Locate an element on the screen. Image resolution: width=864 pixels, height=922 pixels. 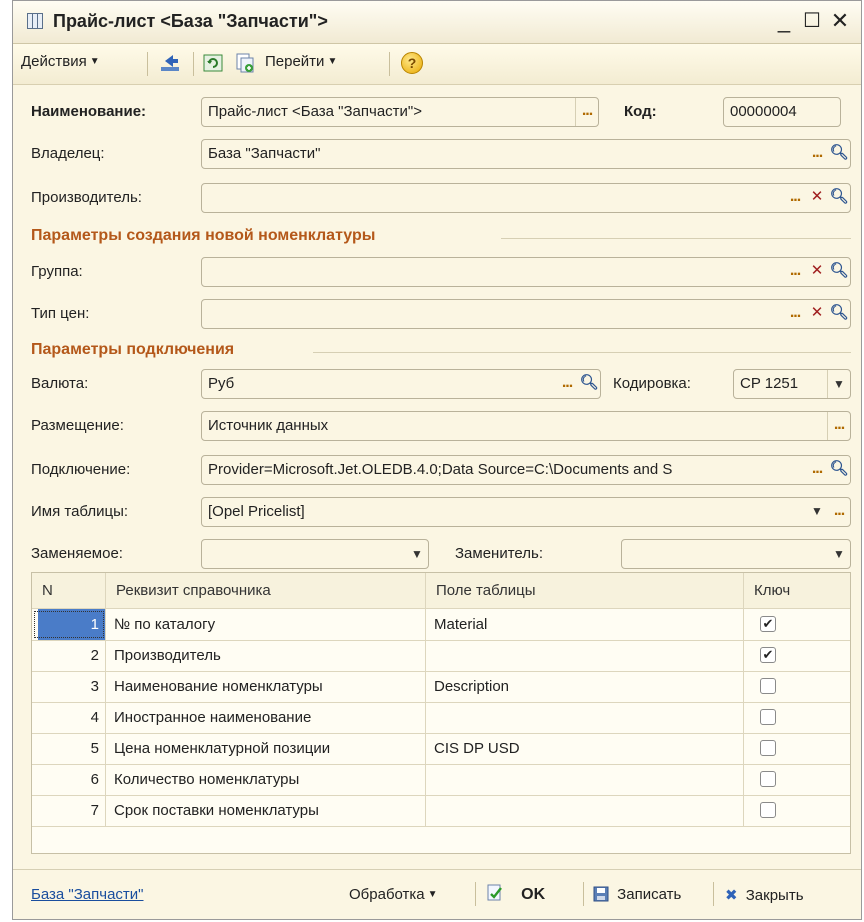
row-attribute: № по каталогу is located at coordinates (266, 624).